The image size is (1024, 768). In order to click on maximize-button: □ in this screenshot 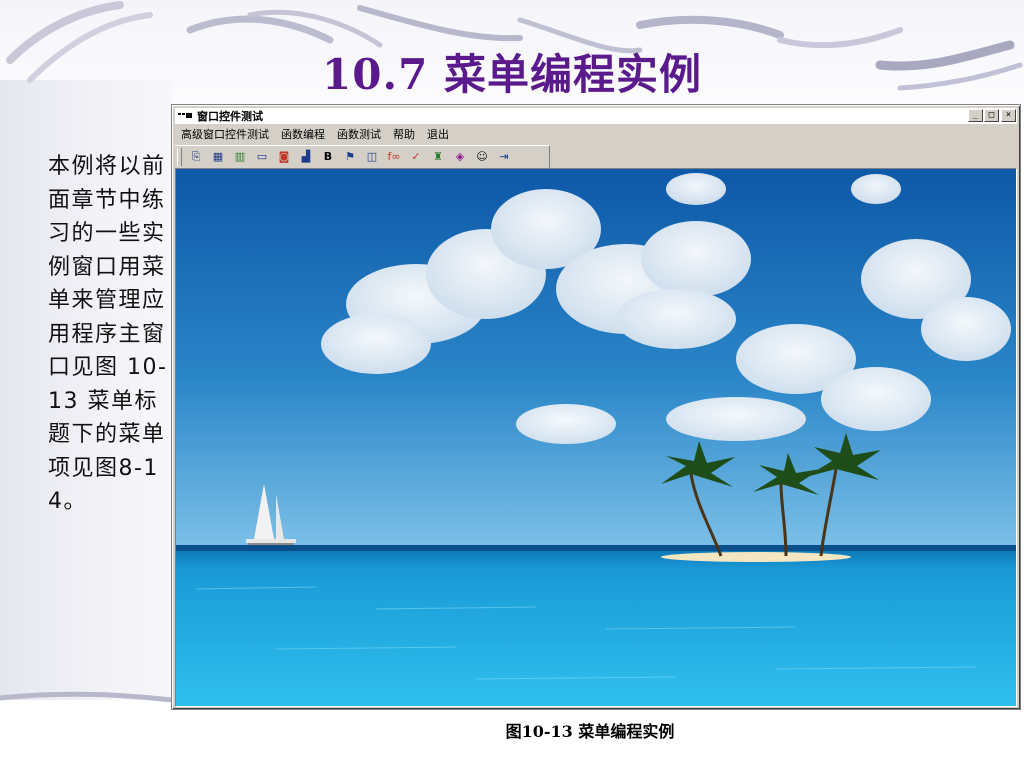, I will do `click(991, 115)`.